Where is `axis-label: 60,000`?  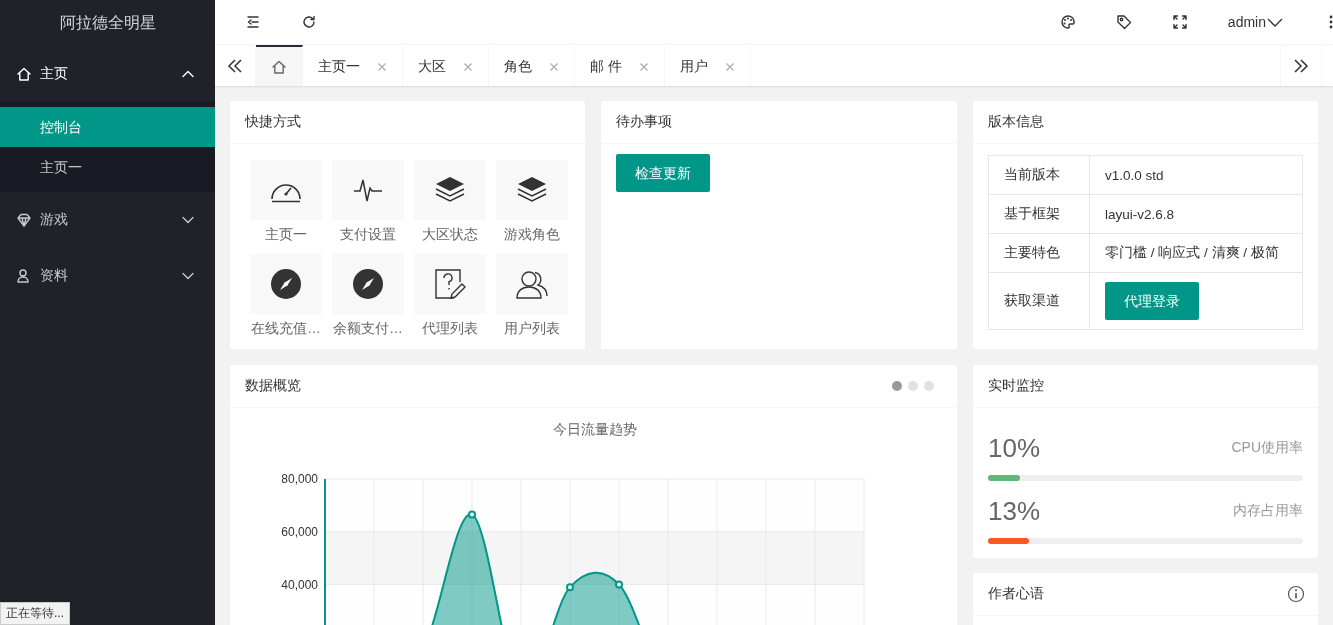
axis-label: 60,000 is located at coordinates (299, 531).